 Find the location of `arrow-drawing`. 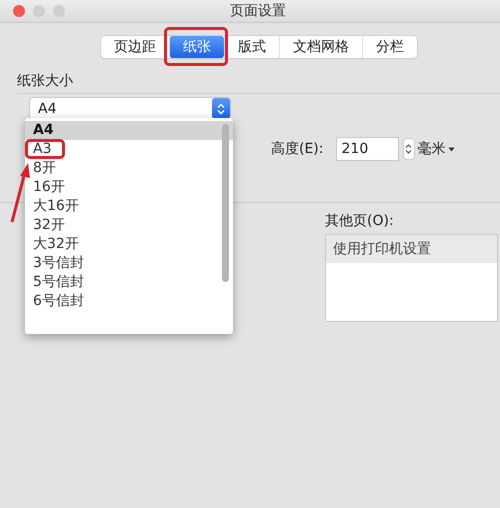

arrow-drawing is located at coordinates (20, 192).